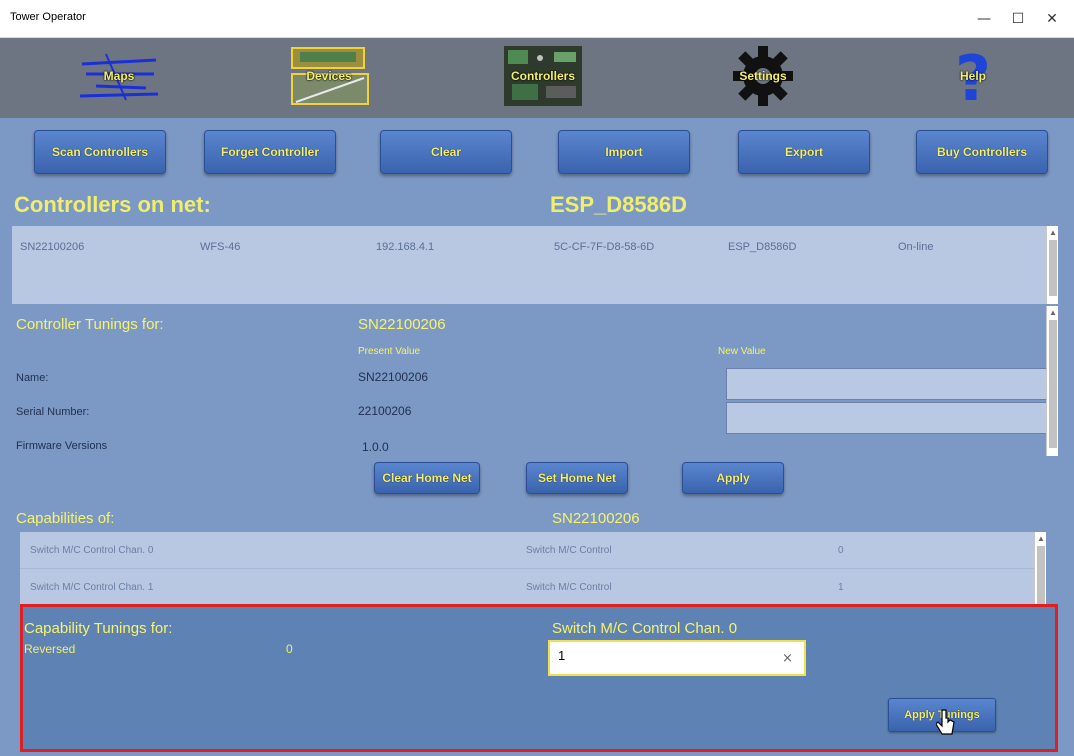  I want to click on controller-status: On-line, so click(916, 247).